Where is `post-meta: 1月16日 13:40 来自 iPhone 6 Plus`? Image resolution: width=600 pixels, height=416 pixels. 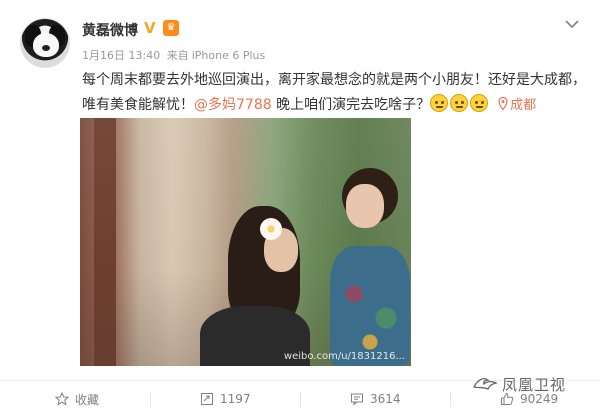 post-meta: 1月16日 13:40 来自 iPhone 6 Plus is located at coordinates (175, 55).